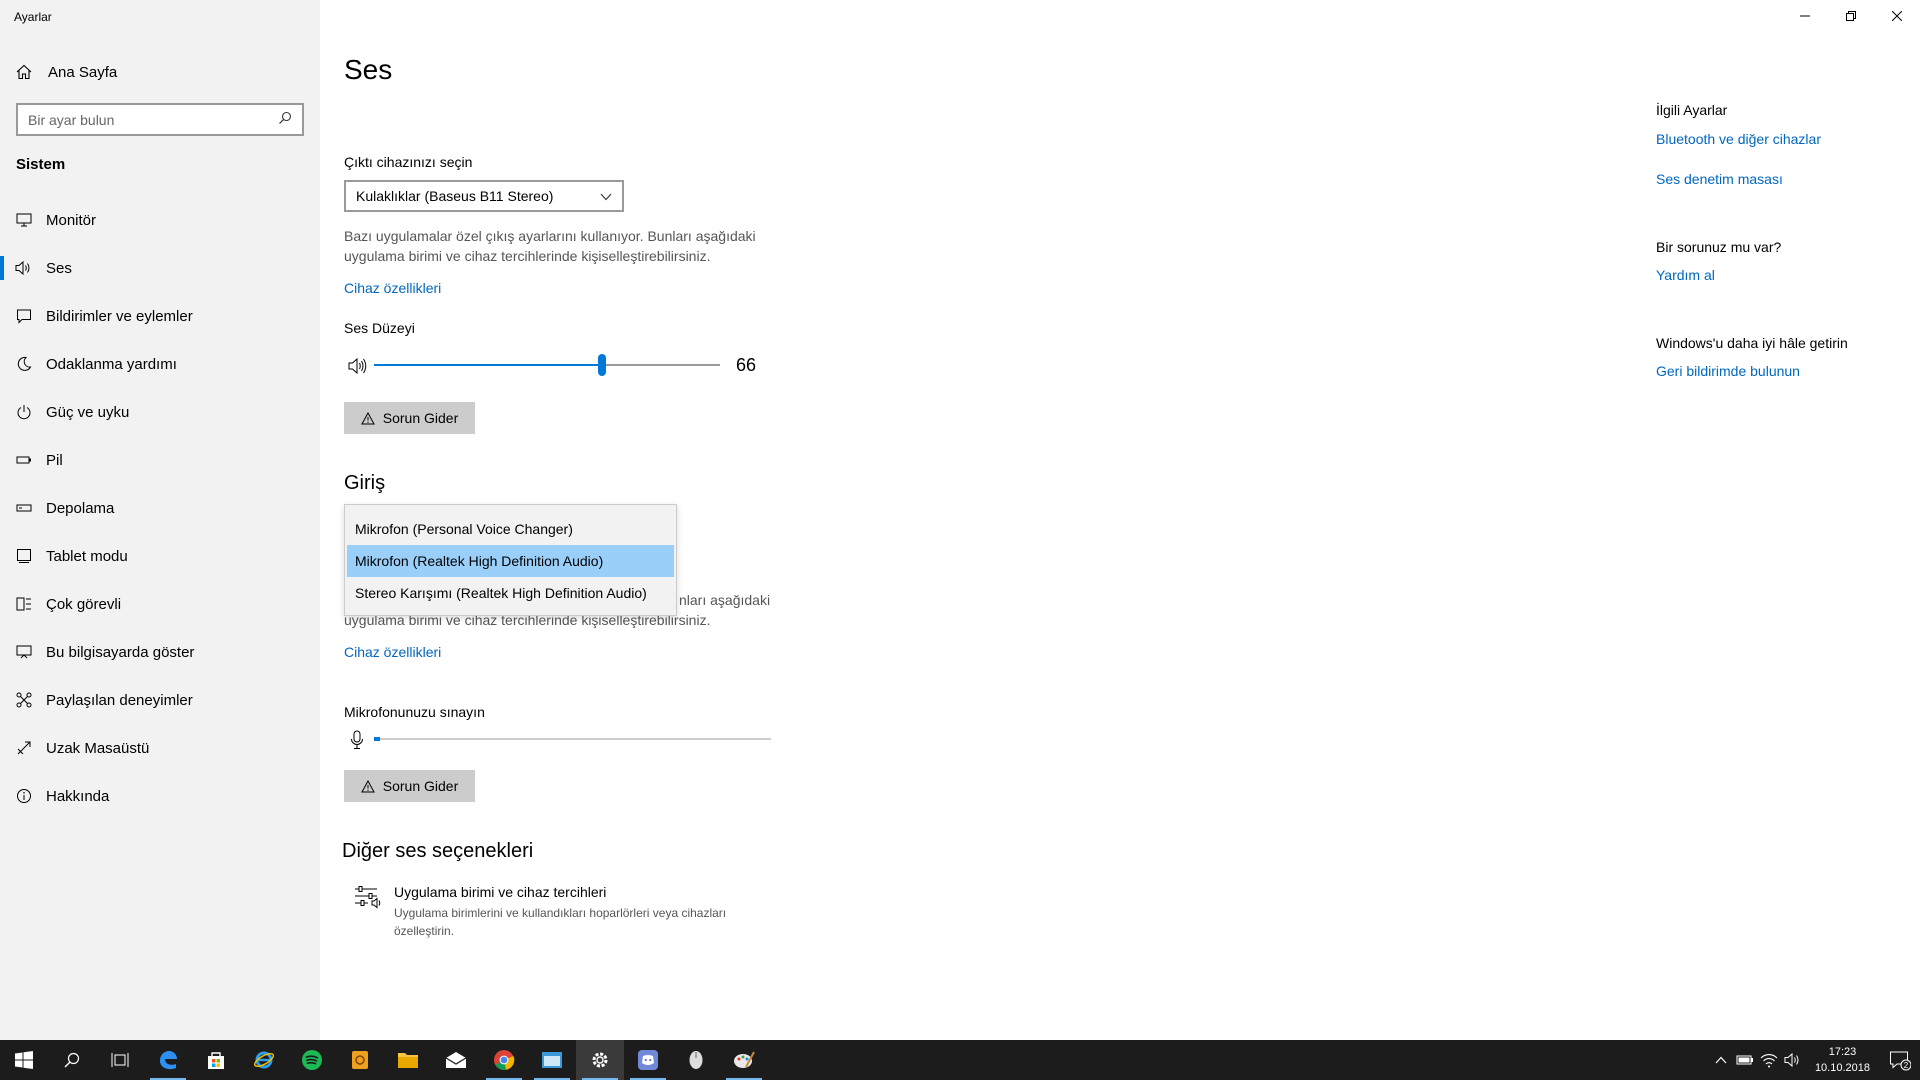  I want to click on section-label-system: Sistem, so click(41, 164).